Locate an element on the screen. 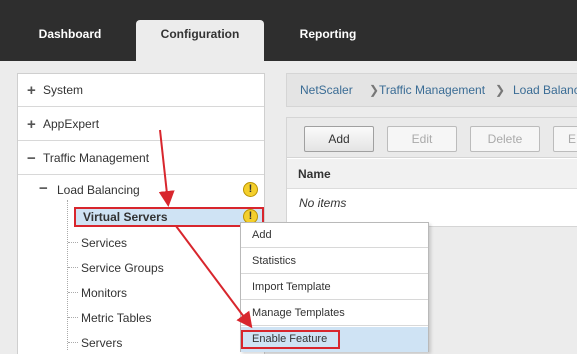 The width and height of the screenshot is (577, 354). tree-item-servers: Servers is located at coordinates (101, 343).